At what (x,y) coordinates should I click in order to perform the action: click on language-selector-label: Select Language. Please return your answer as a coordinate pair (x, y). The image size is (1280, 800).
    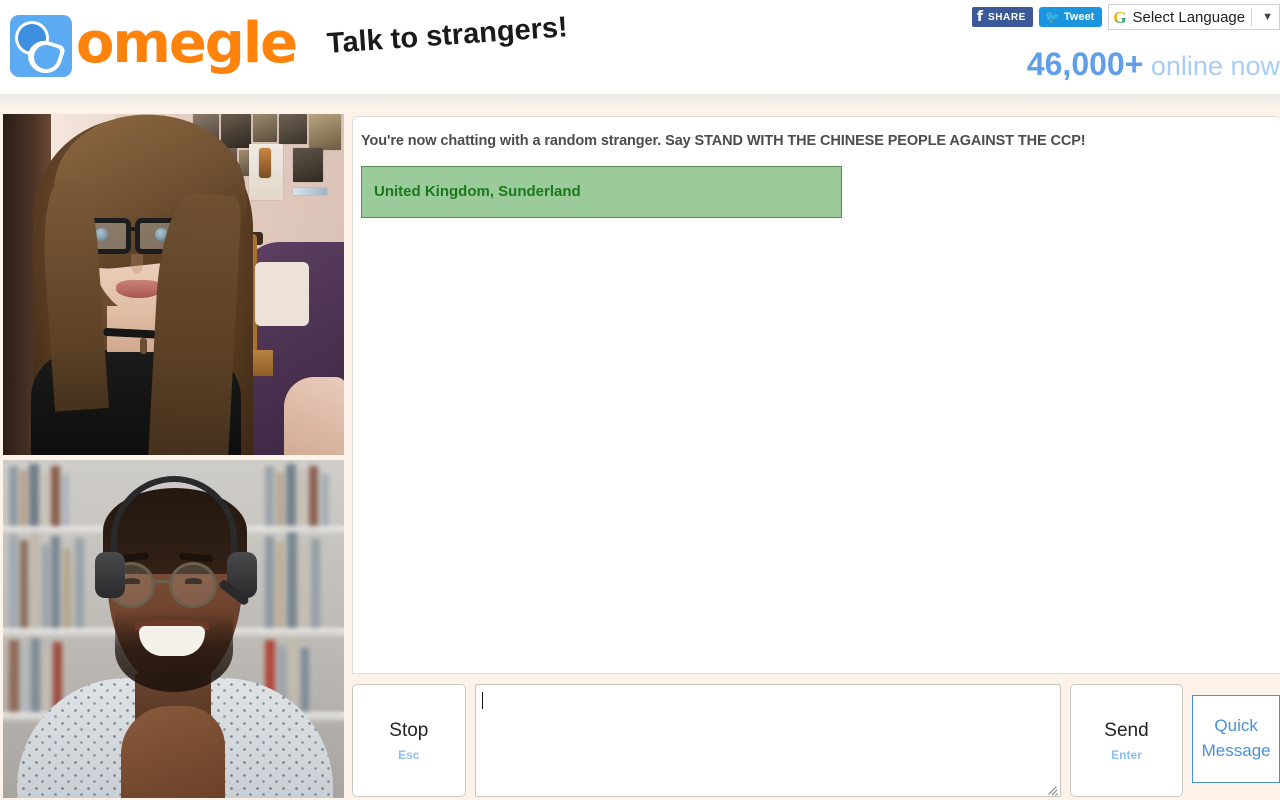
    Looking at the image, I should click on (1189, 17).